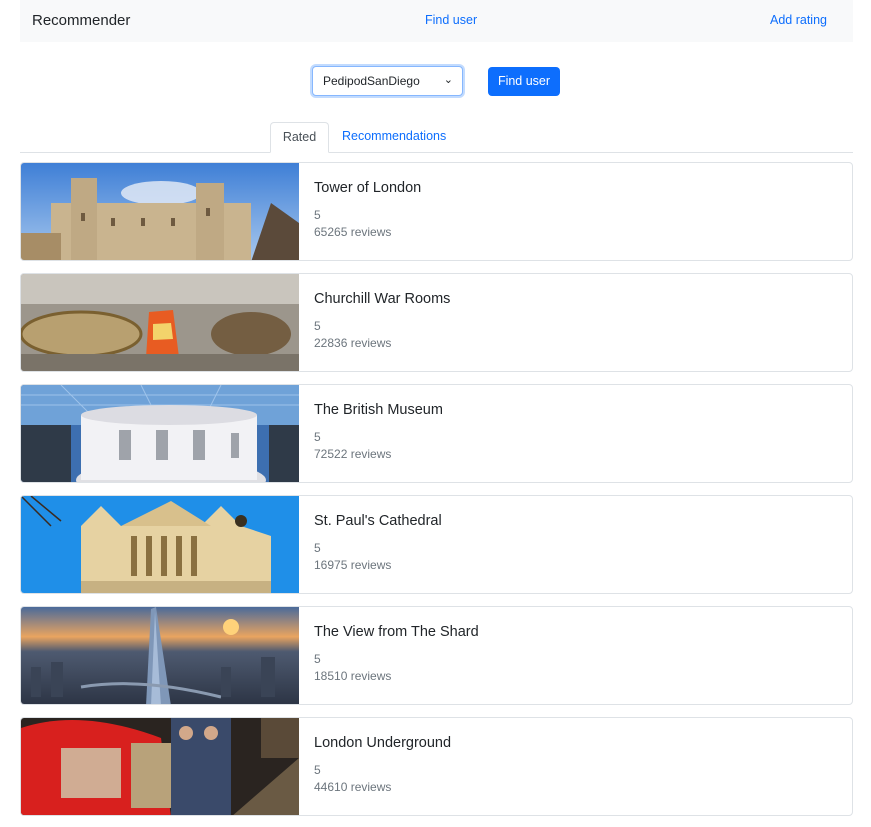 This screenshot has width=871, height=827. I want to click on place-title: Tower of London, so click(368, 188).